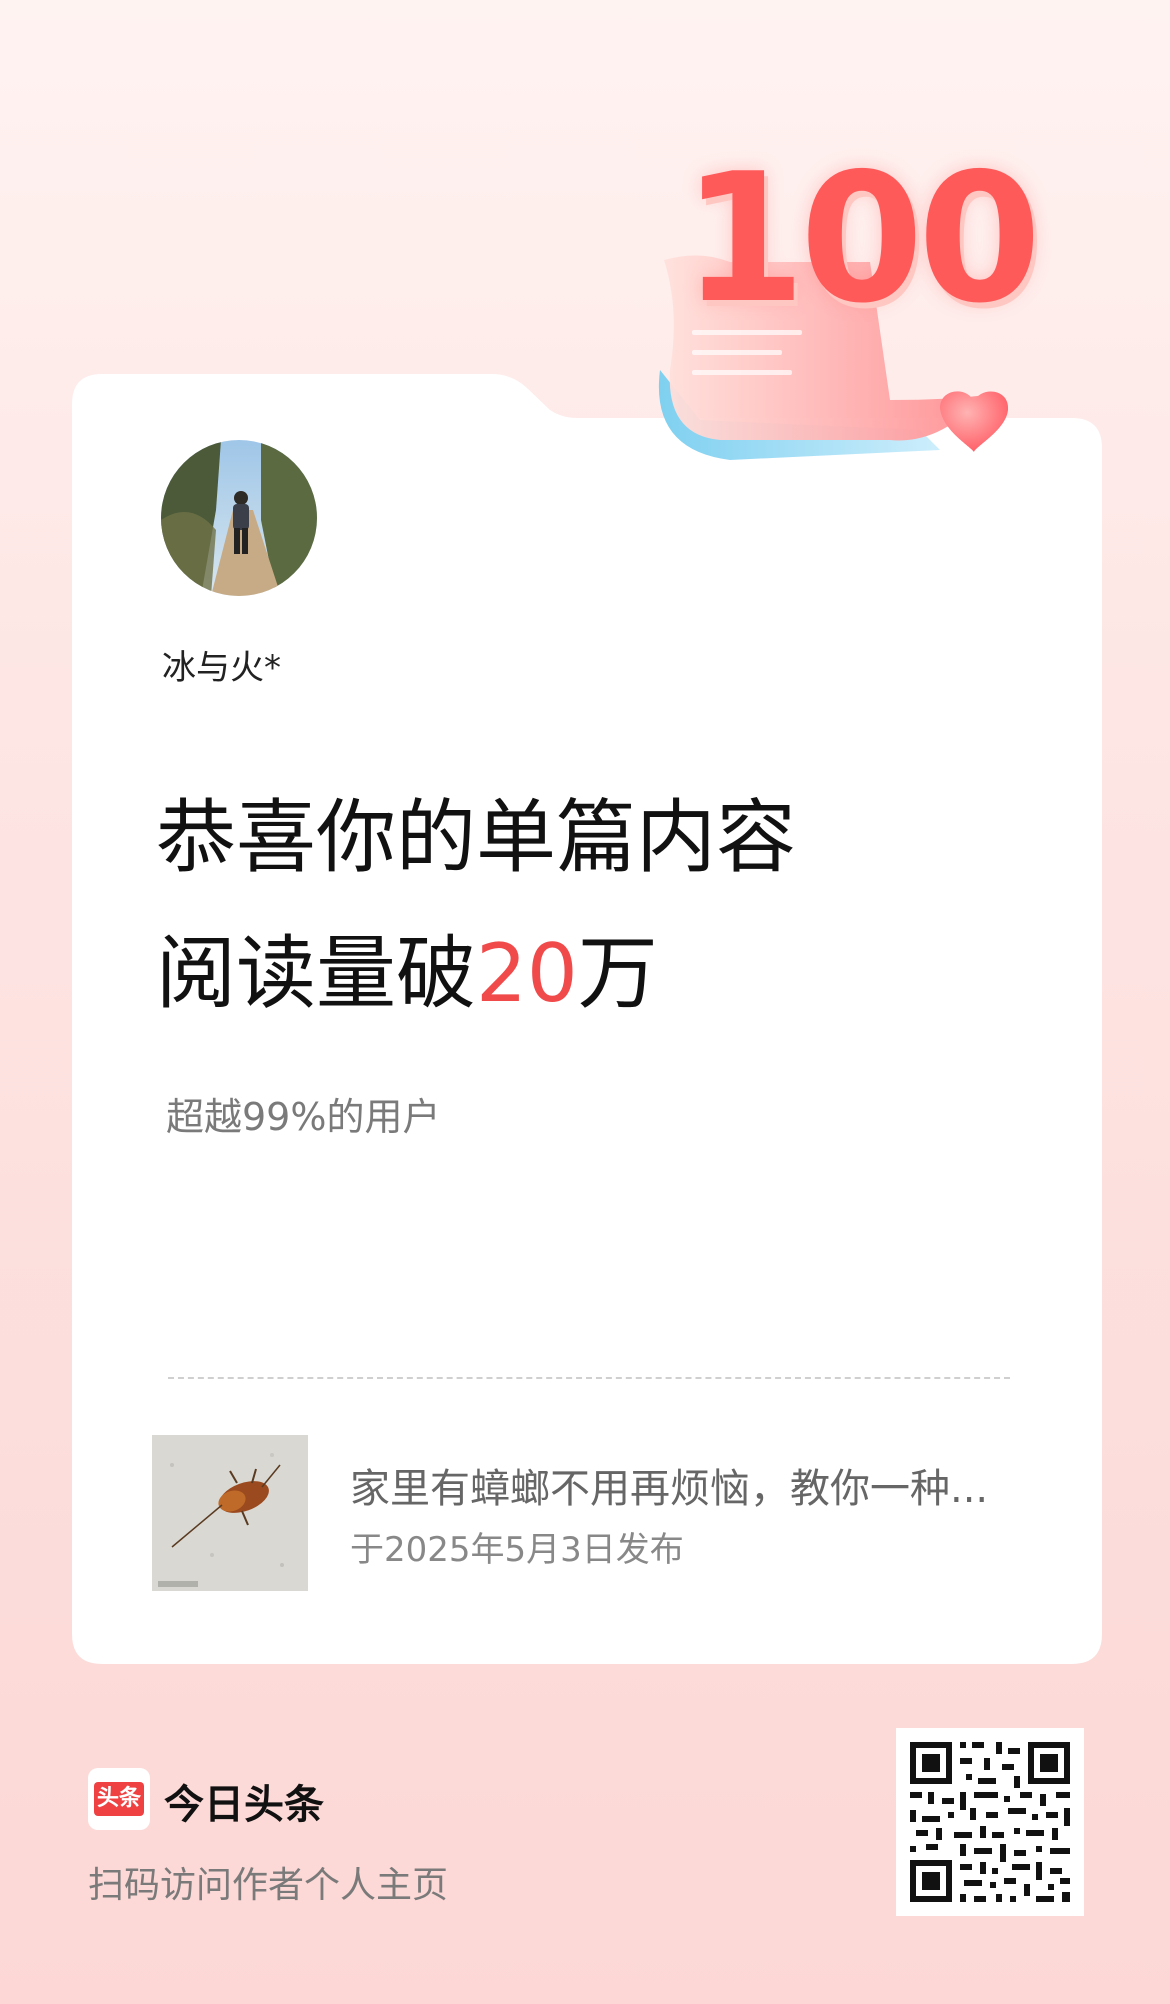 The width and height of the screenshot is (1170, 2004). I want to click on qr-code-icon, so click(990, 1822).